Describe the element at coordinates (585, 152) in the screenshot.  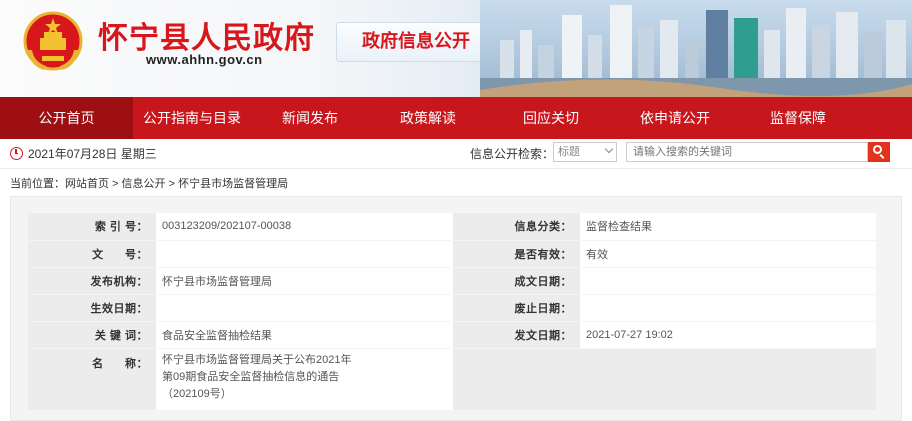
I see `search-type-select: 标题` at that location.